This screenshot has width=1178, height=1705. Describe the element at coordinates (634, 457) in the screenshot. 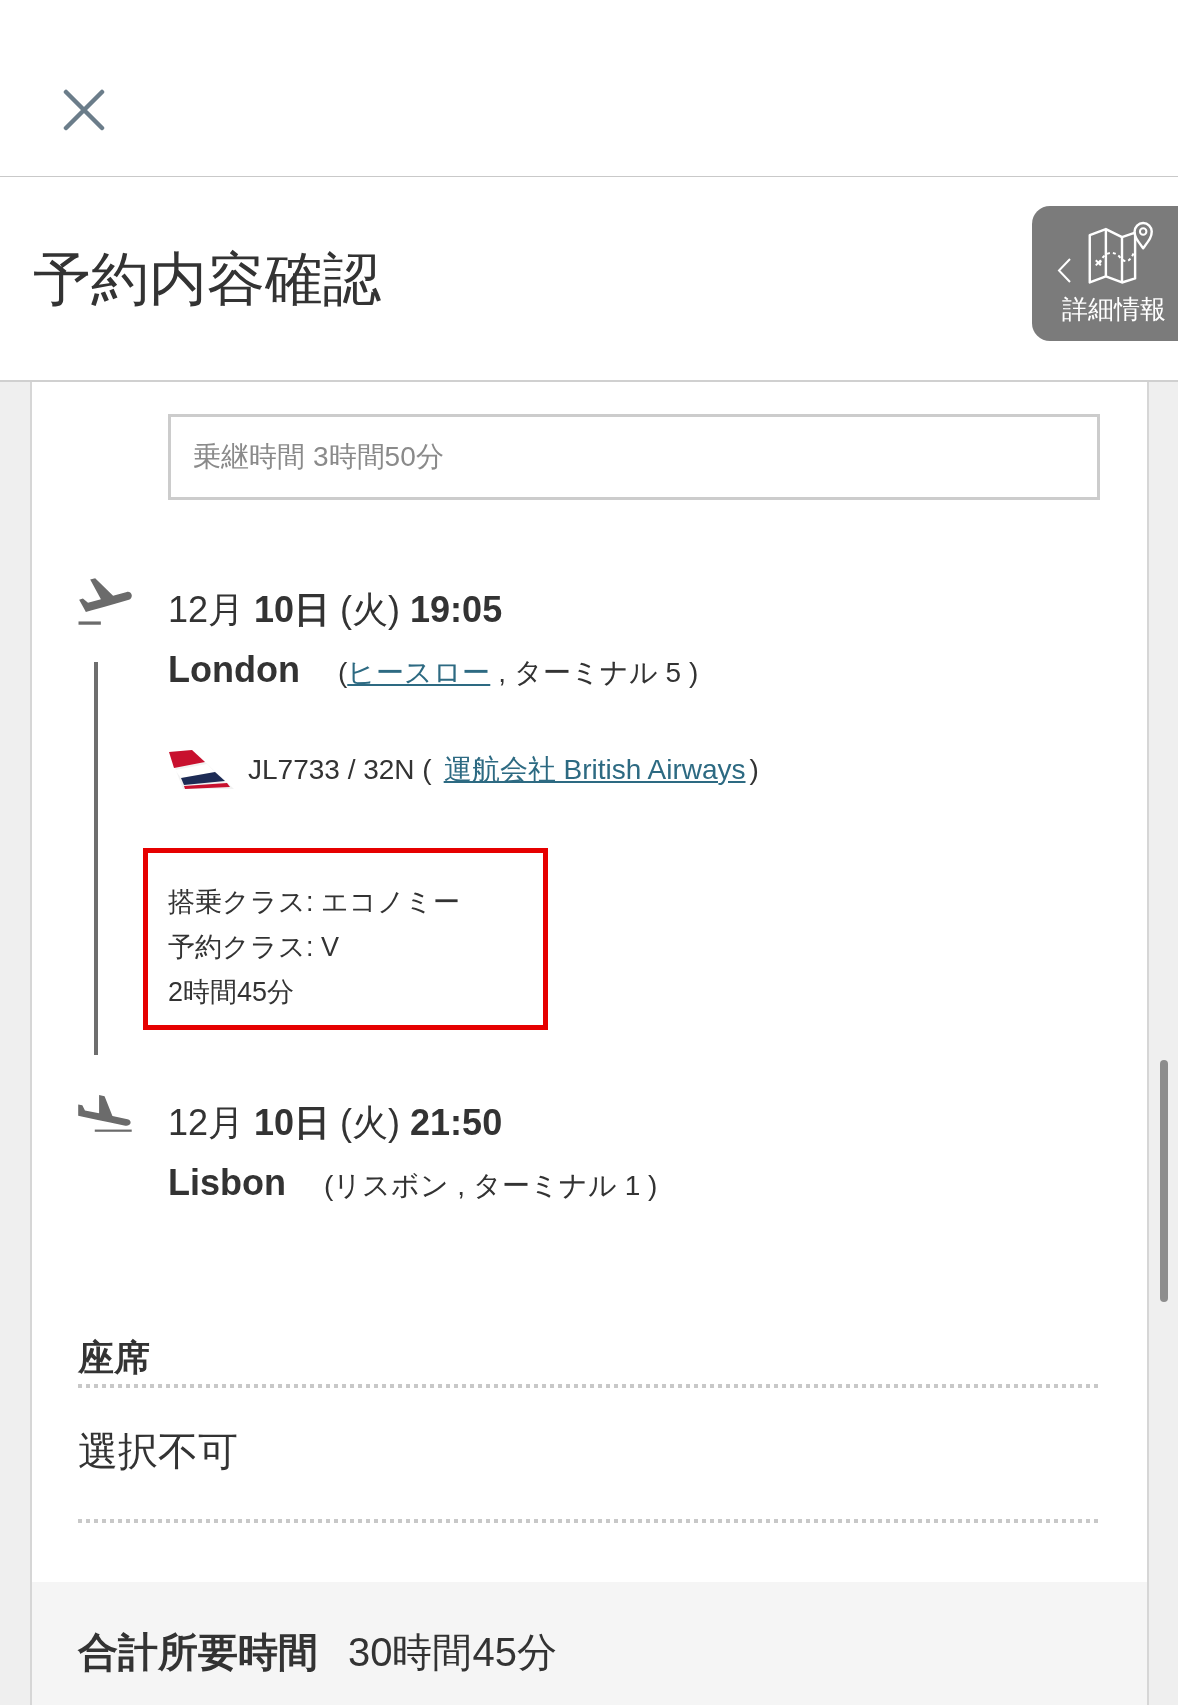

I see `layover-notice: 乗継時間 3時間50分` at that location.